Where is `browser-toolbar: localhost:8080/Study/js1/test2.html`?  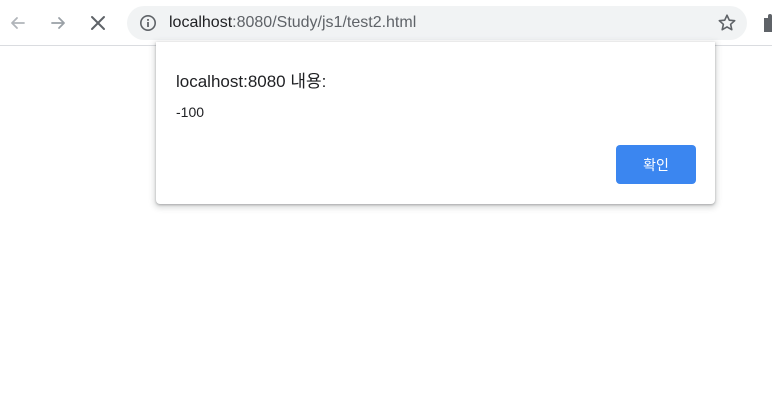 browser-toolbar: localhost:8080/Study/js1/test2.html is located at coordinates (386, 23).